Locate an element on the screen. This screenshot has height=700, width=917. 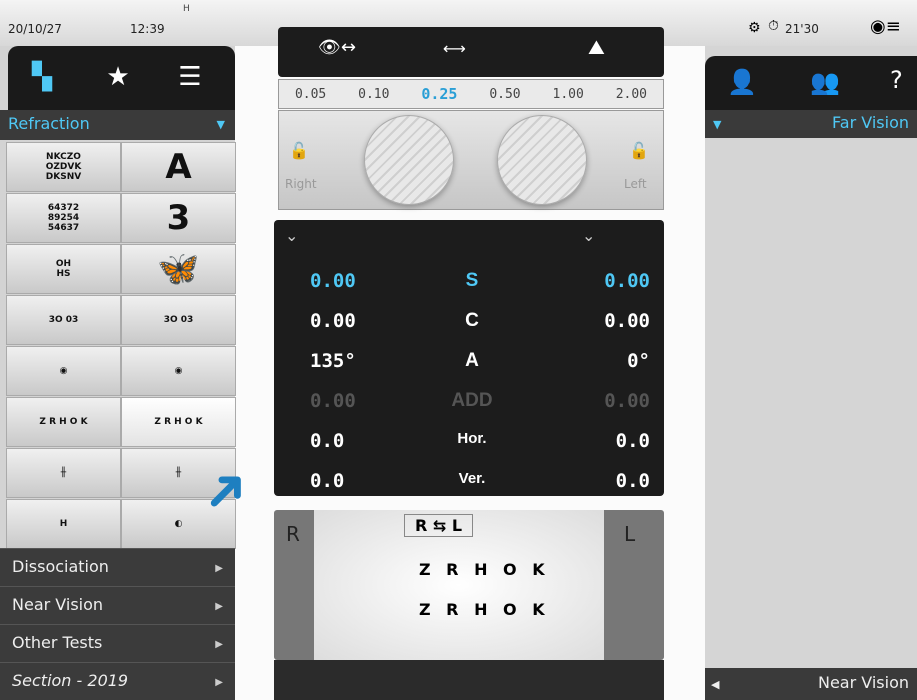
h-marker: H is located at coordinates (186, 9).